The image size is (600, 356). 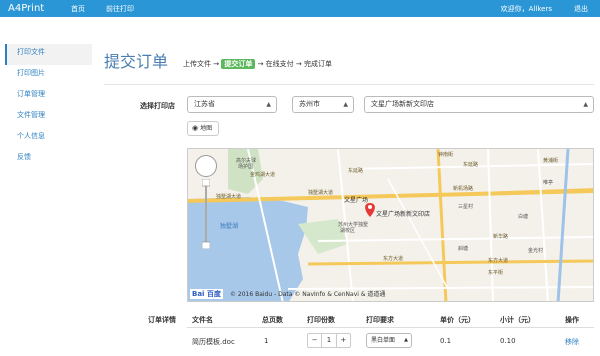 I want to click on map-label: 金鸡湖大道, so click(x=263, y=175).